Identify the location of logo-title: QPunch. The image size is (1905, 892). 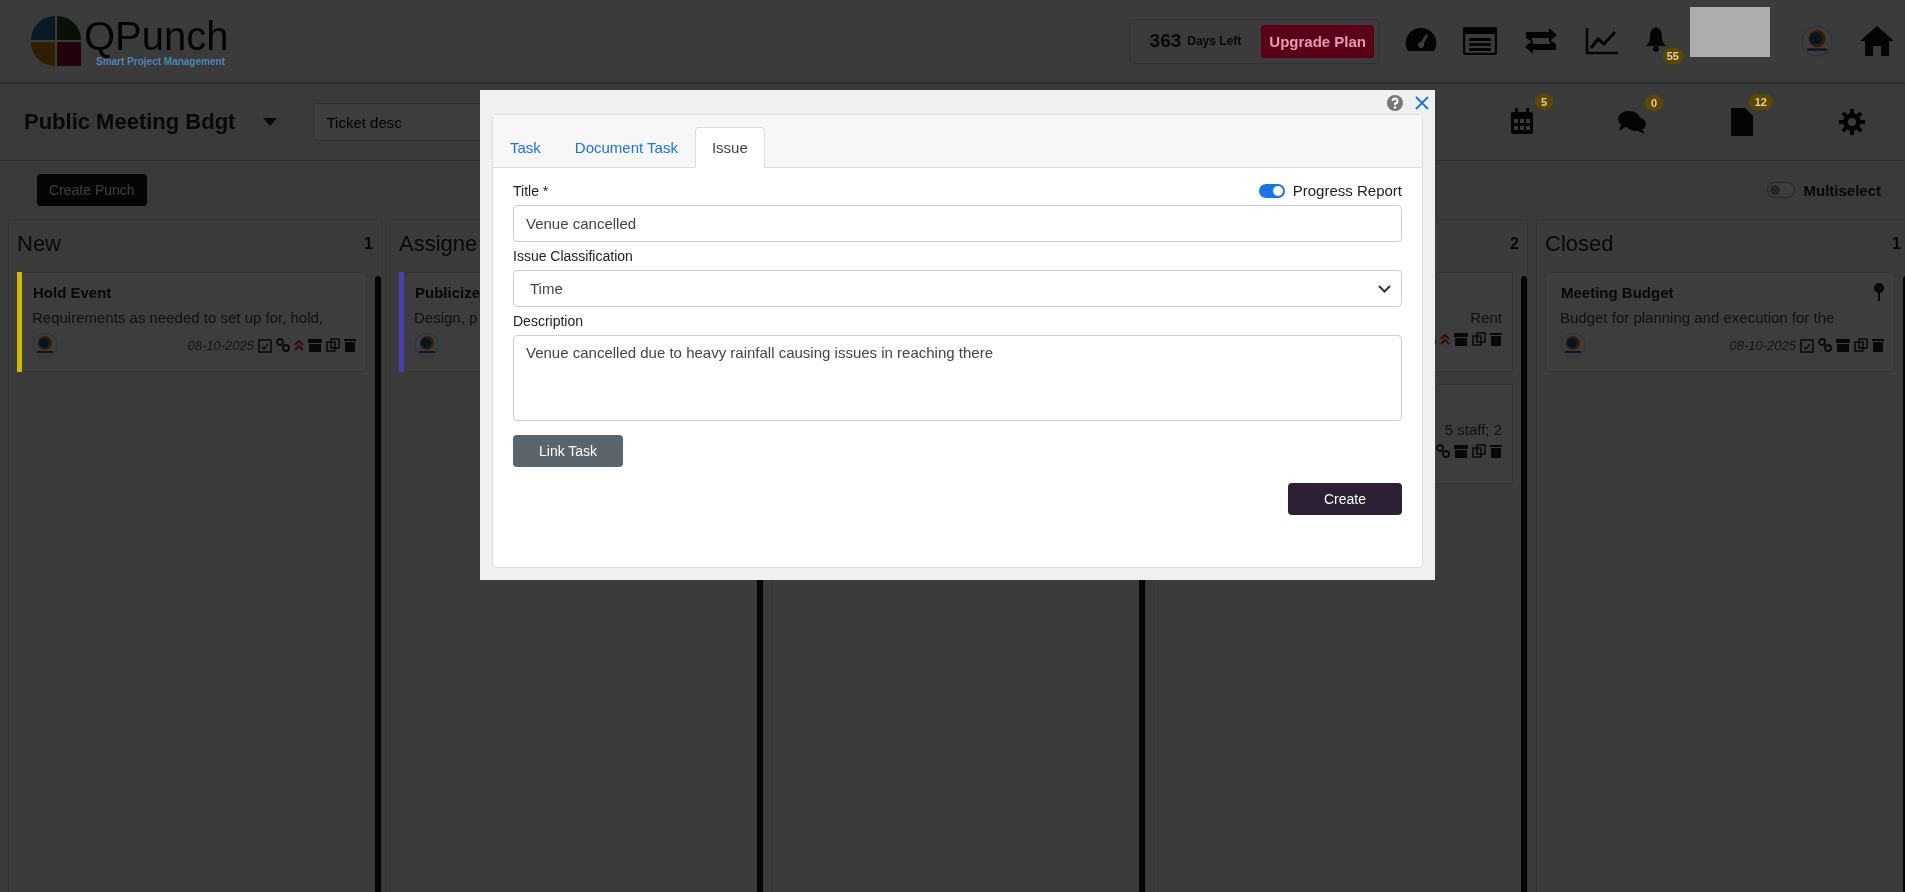
(156, 35).